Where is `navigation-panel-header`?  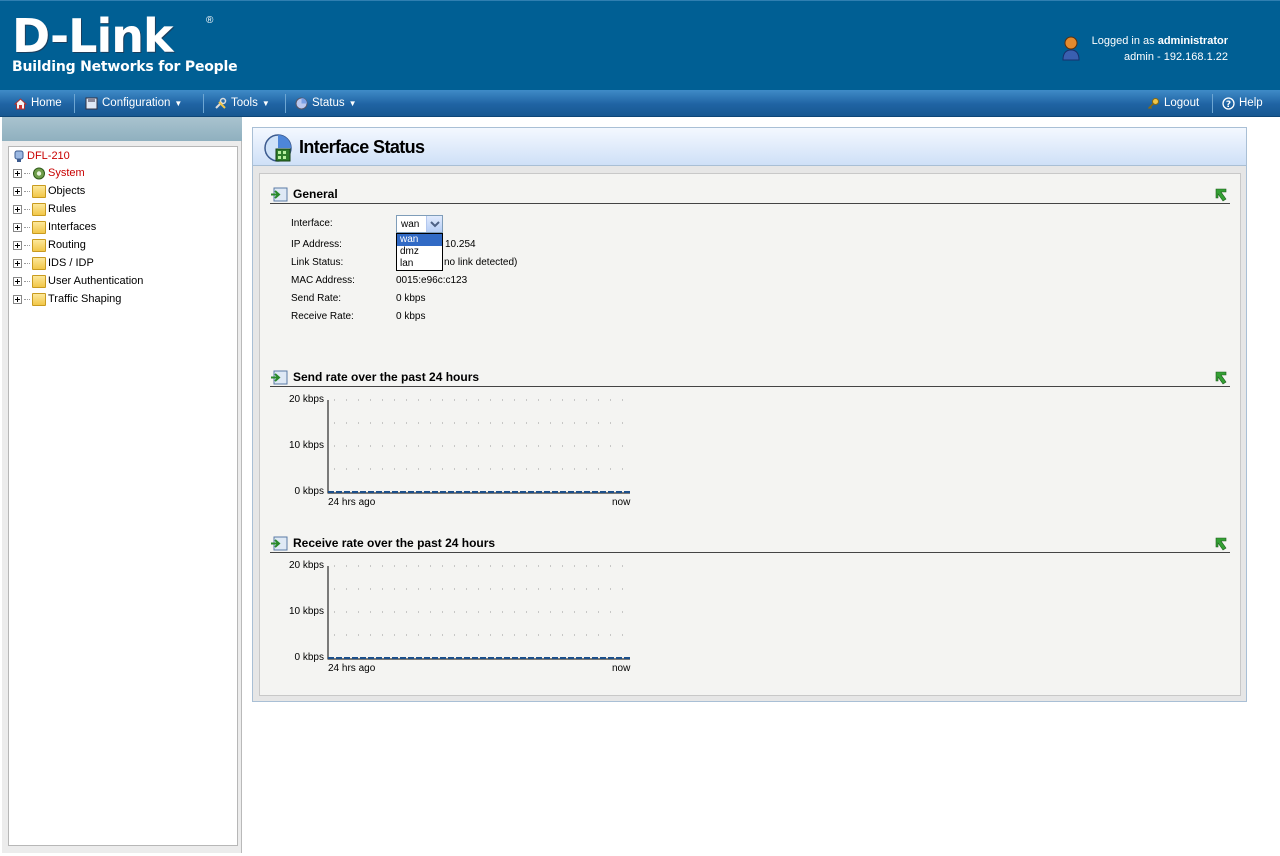 navigation-panel-header is located at coordinates (122, 129).